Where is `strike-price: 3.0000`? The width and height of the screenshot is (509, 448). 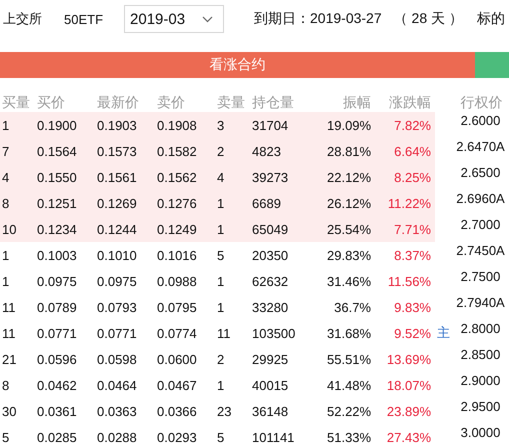 strike-price: 3.0000 is located at coordinates (481, 432).